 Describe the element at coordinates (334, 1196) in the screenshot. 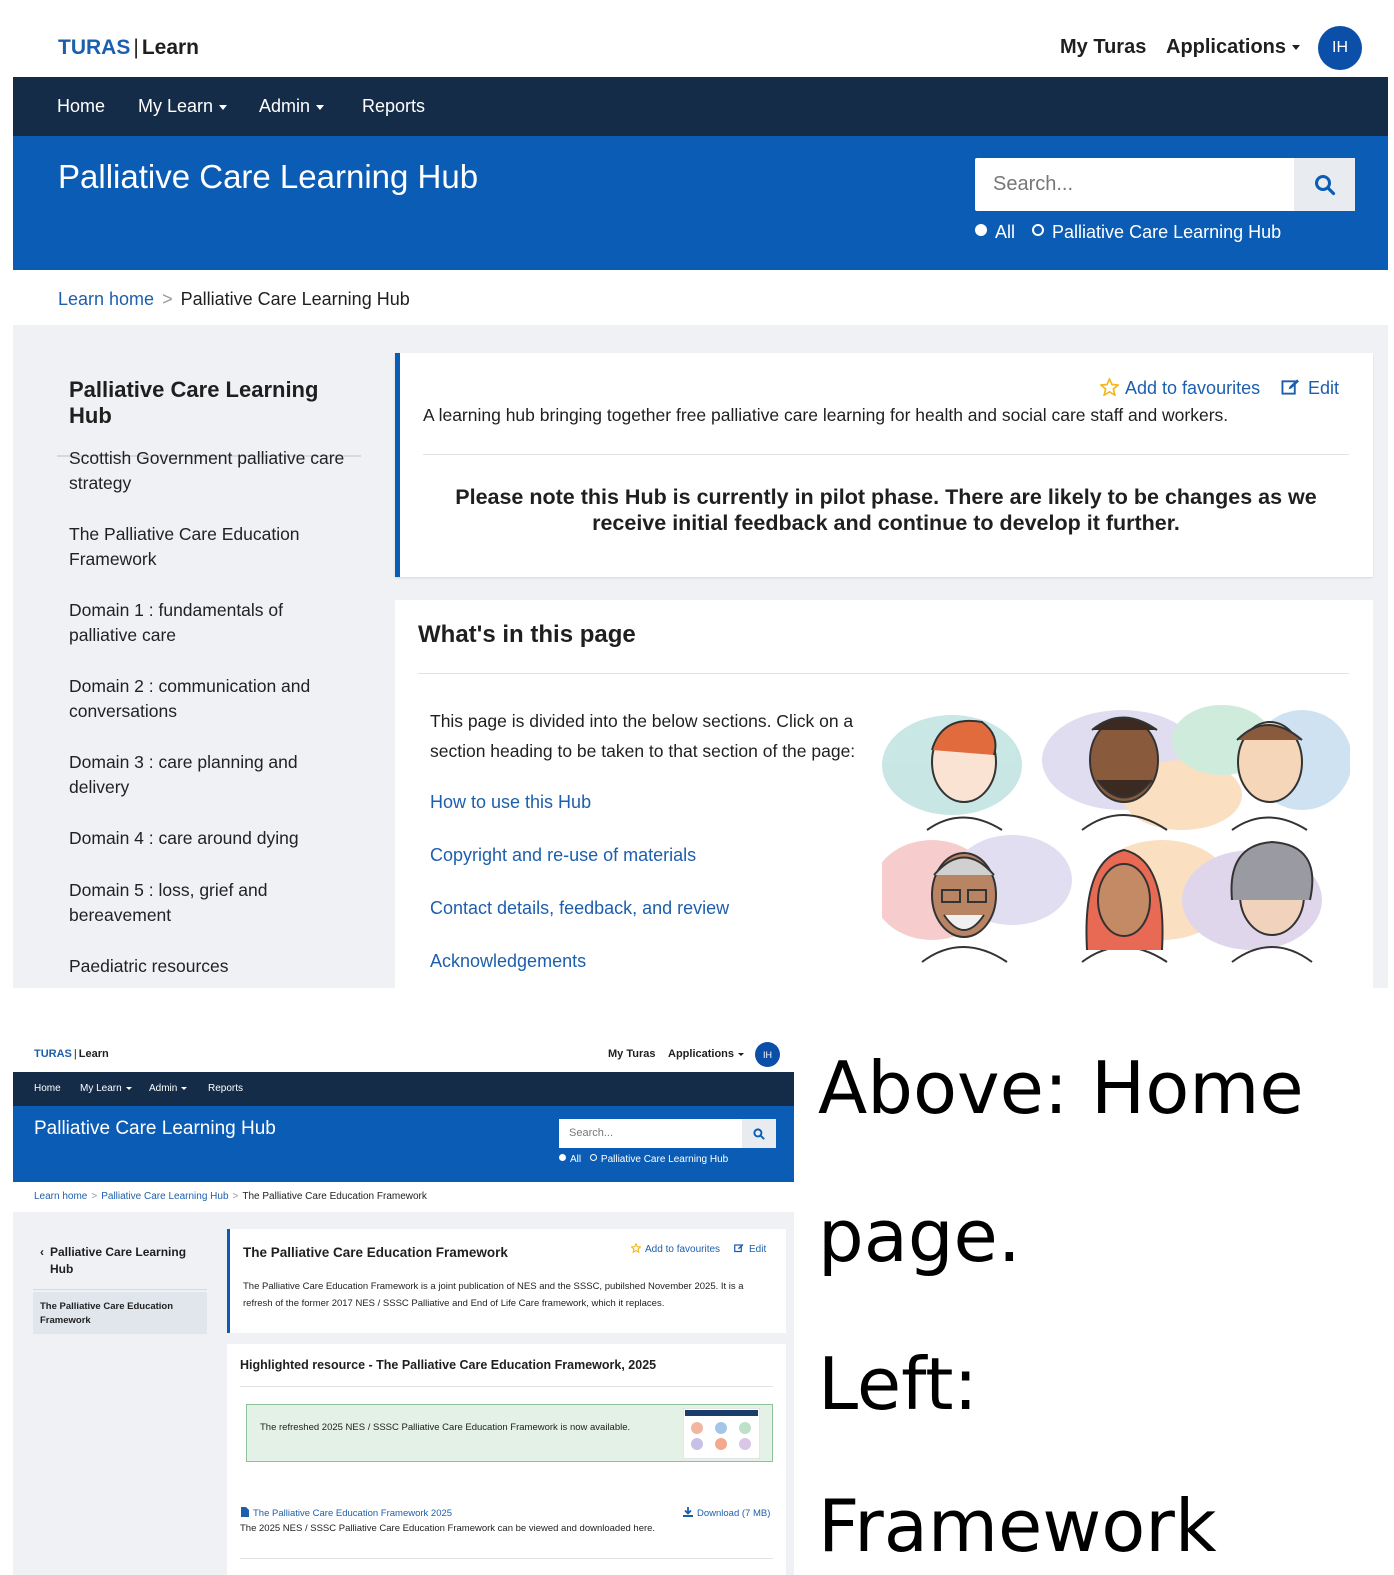

I see `breadcrumb-current: The Palliative Care Education Framework` at that location.